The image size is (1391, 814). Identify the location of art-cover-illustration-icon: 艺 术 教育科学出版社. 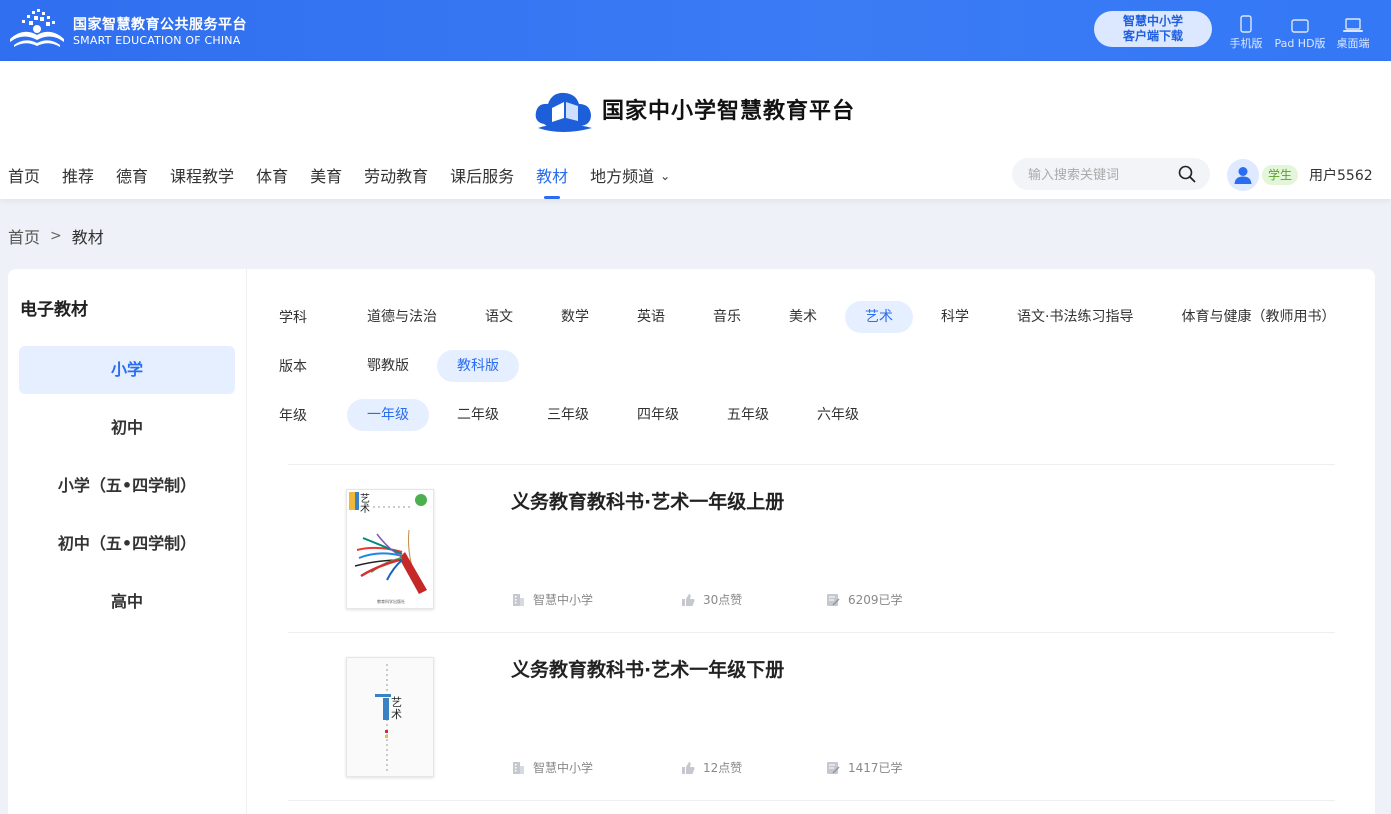
(390, 549).